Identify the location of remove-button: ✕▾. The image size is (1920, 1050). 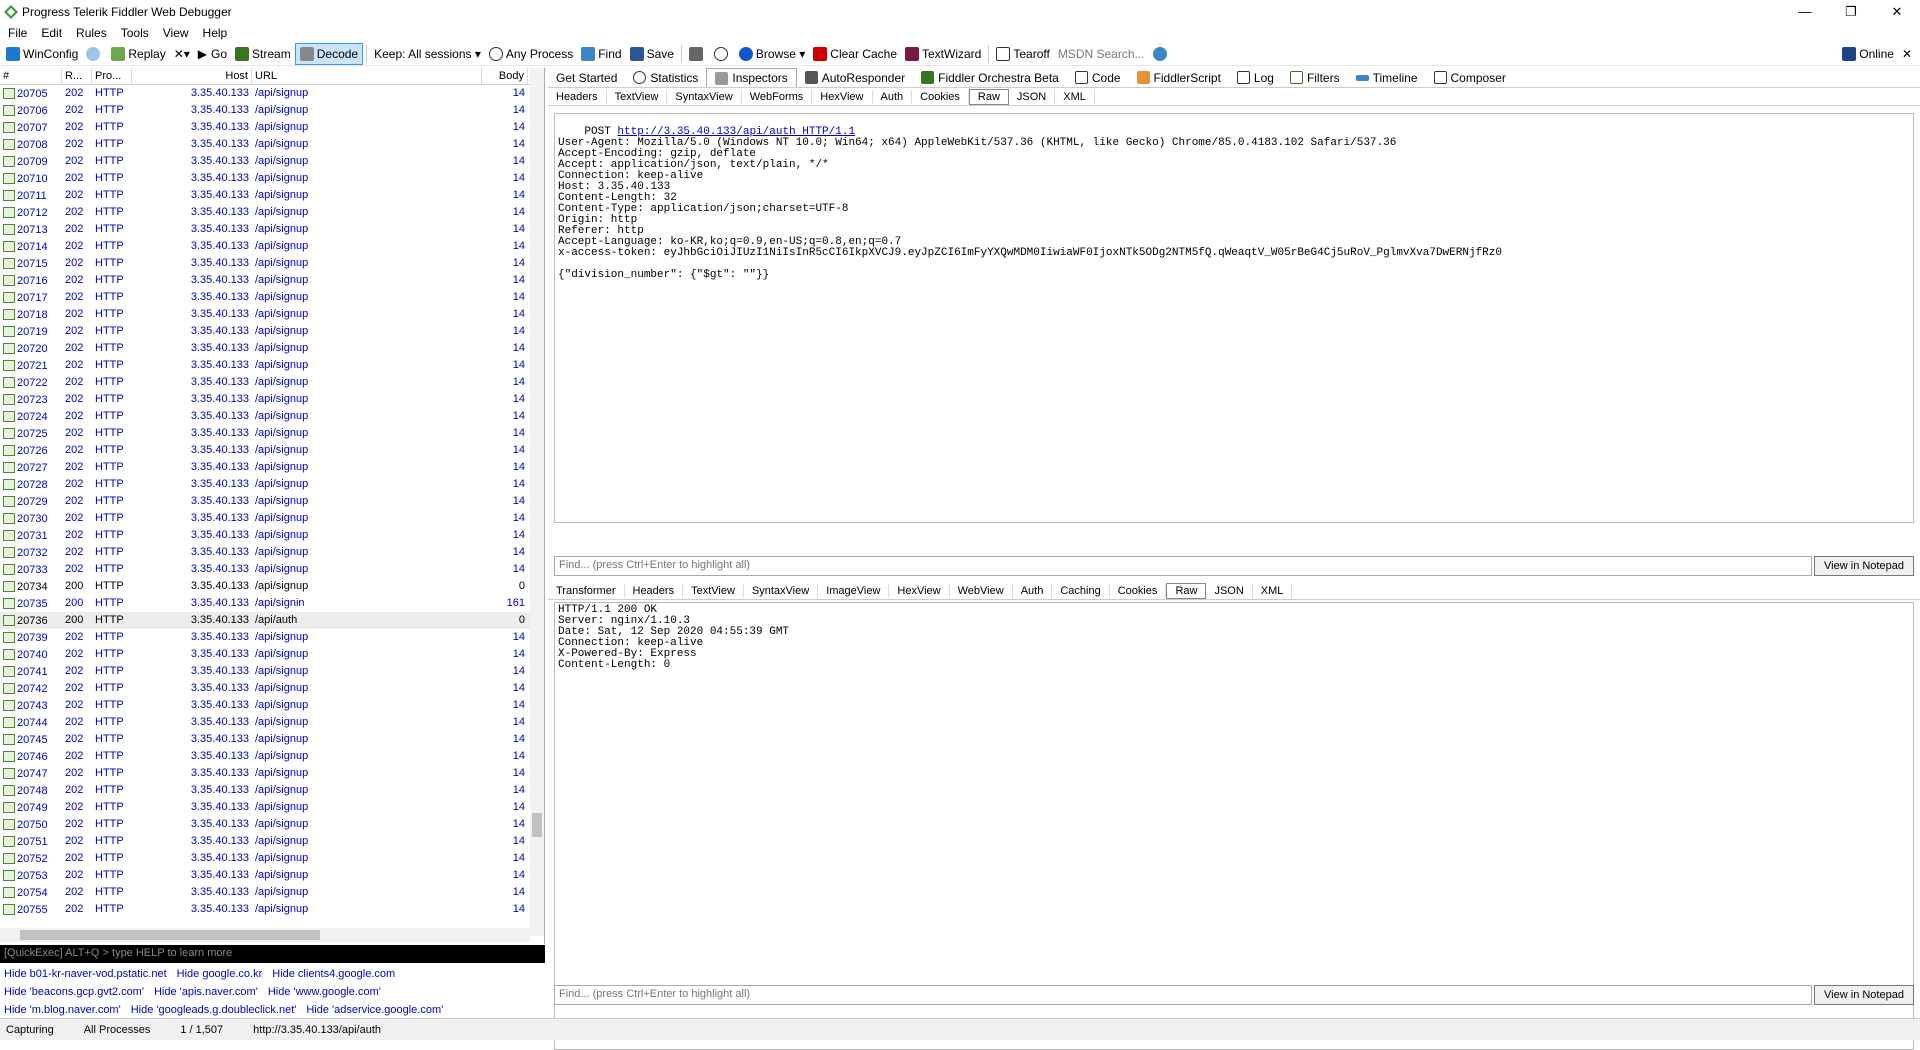
(182, 54).